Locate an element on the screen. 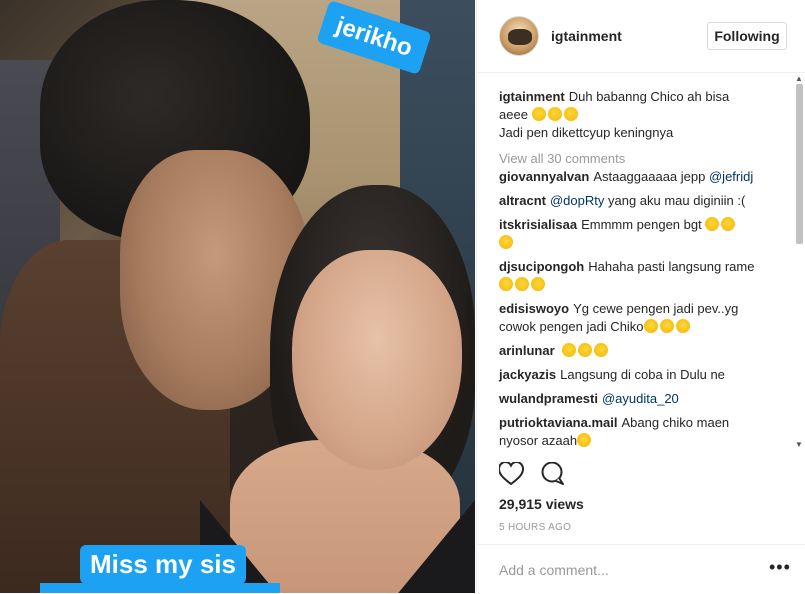  list-item: djsucipongoh Hahaha pasti langsung rame is located at coordinates (639, 276).